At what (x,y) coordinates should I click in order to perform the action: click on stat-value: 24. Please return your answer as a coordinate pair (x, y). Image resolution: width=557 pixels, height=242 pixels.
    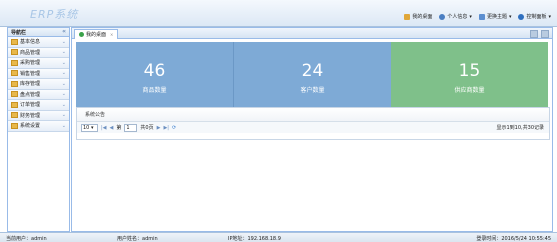
    Looking at the image, I should click on (312, 71).